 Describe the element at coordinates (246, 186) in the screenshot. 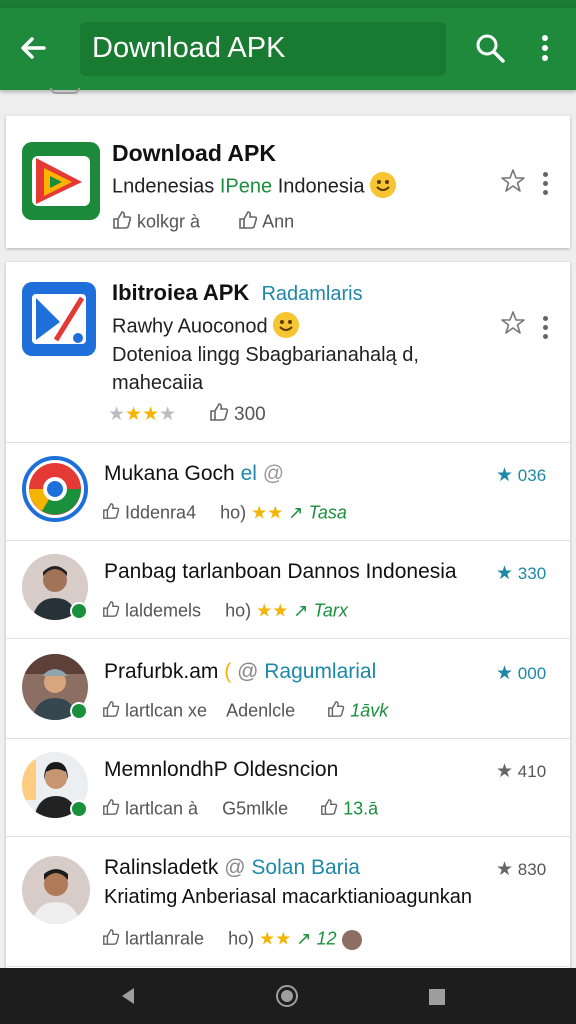

I see `subtitle-part2: IPene` at that location.